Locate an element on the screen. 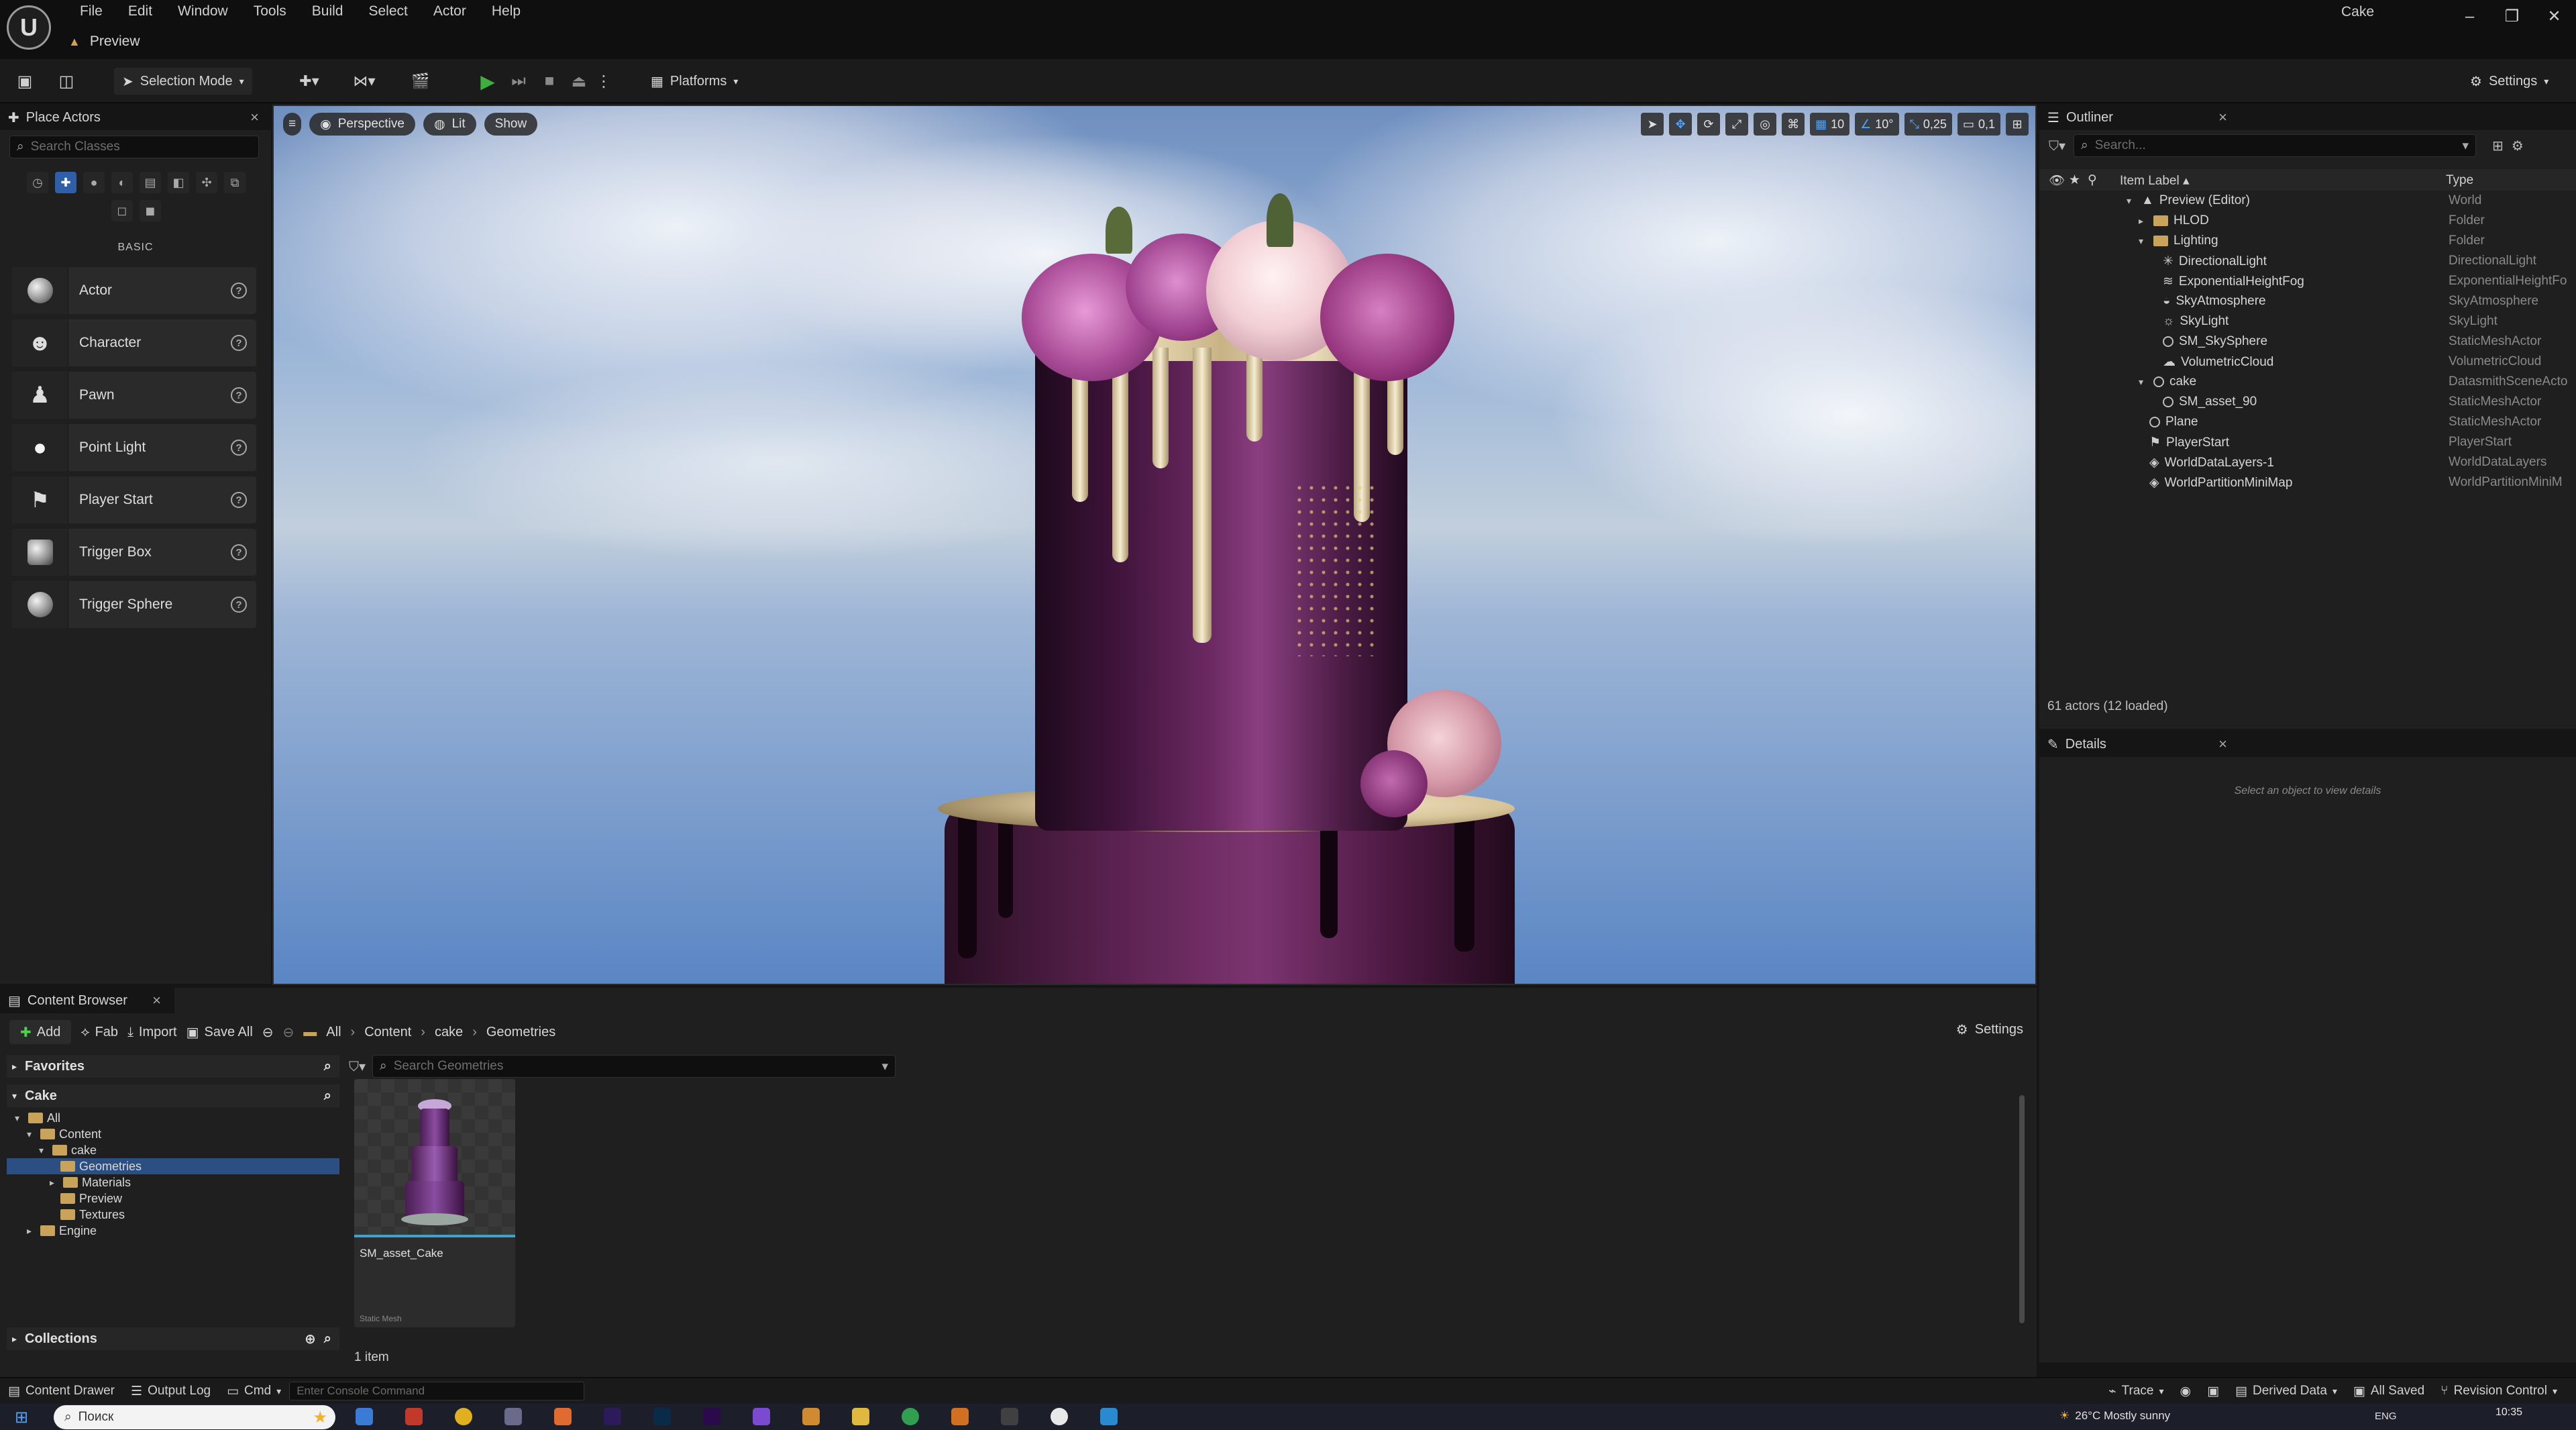  actor-item-trigger-sphere: Trigger Sphere ? is located at coordinates (134, 604).